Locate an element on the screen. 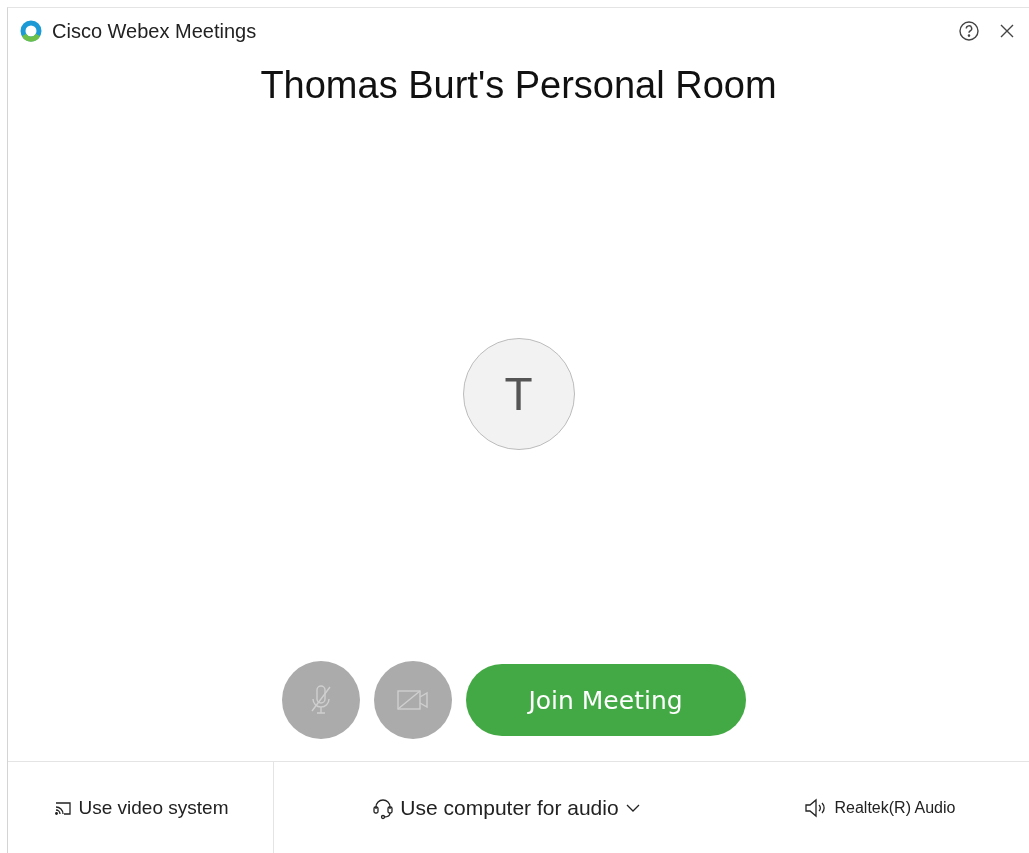  close-icon is located at coordinates (1007, 31).